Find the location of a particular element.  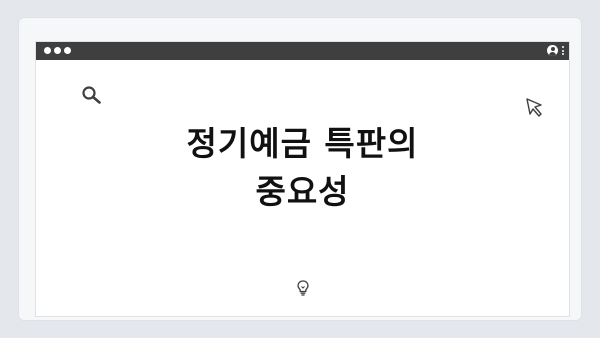

window-controls is located at coordinates (57, 50).